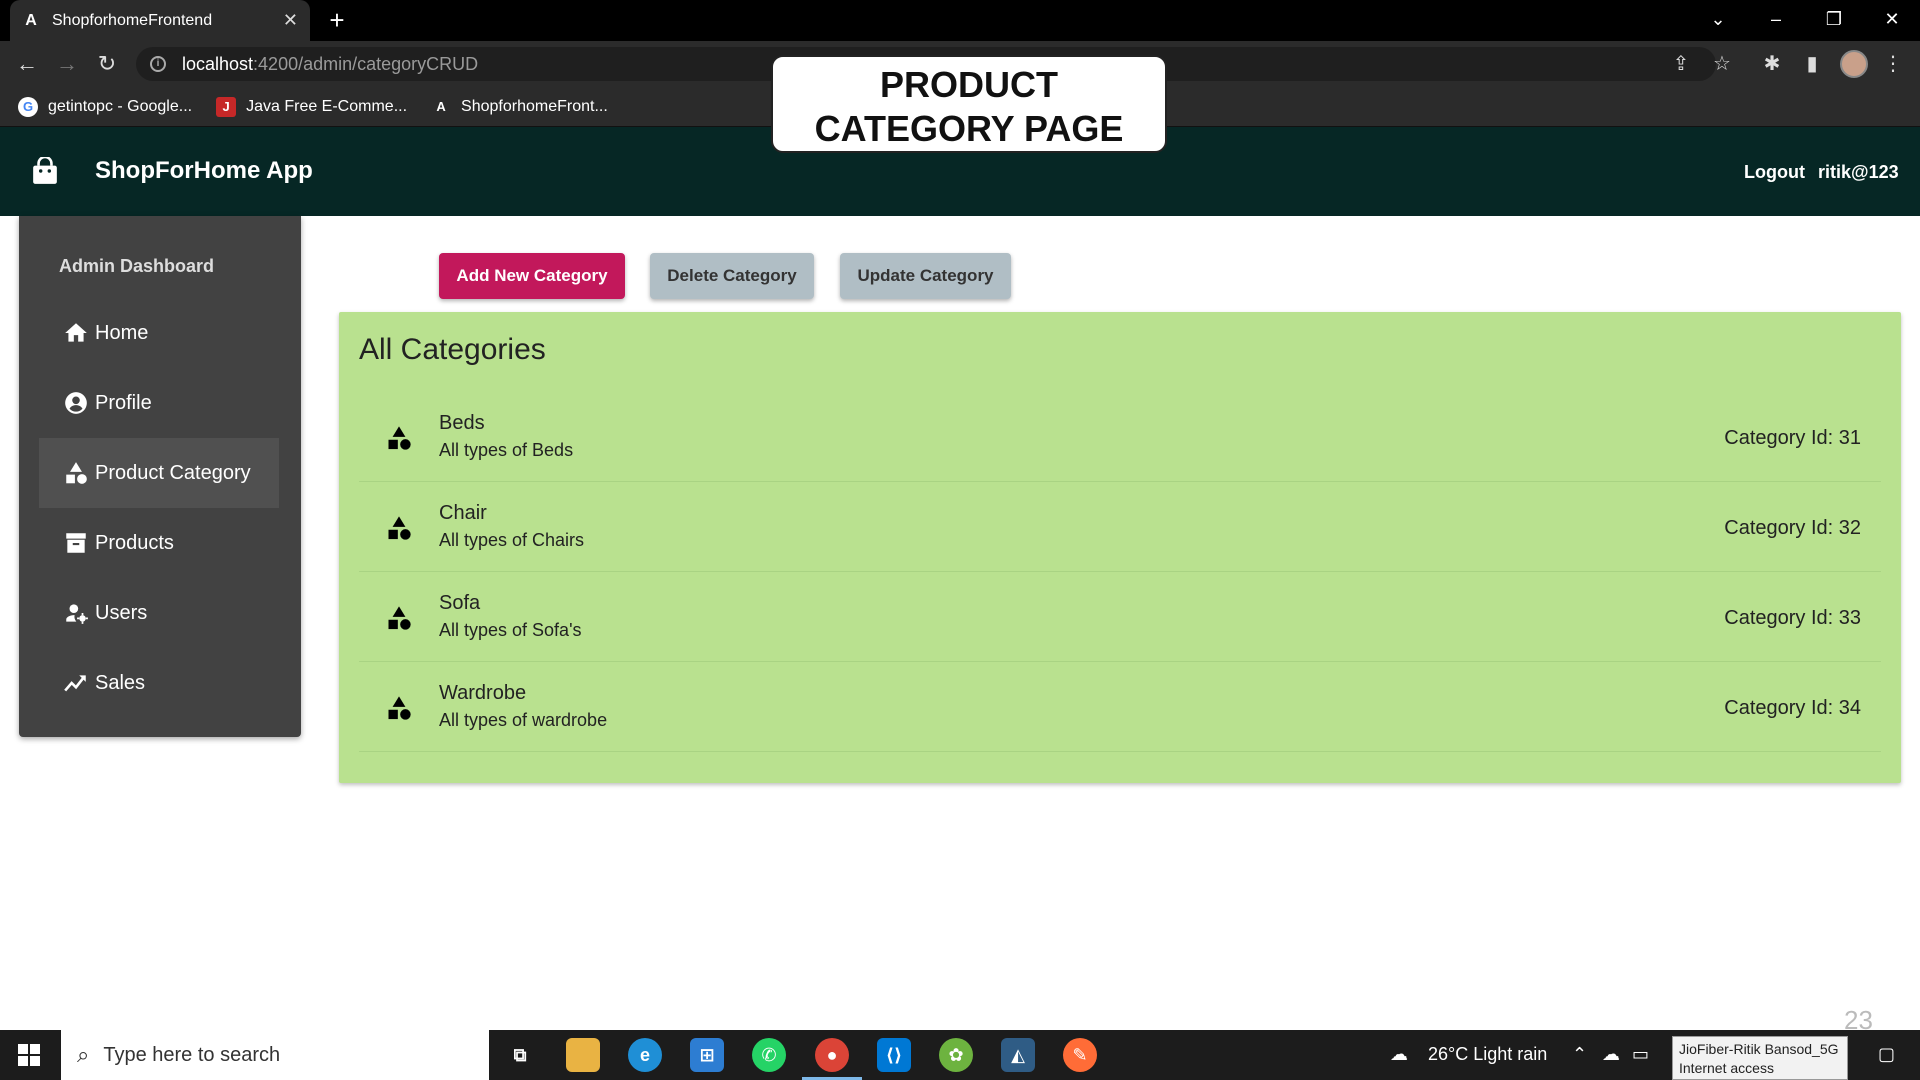 Image resolution: width=1920 pixels, height=1080 pixels. I want to click on update-category-button: Update Category, so click(925, 276).